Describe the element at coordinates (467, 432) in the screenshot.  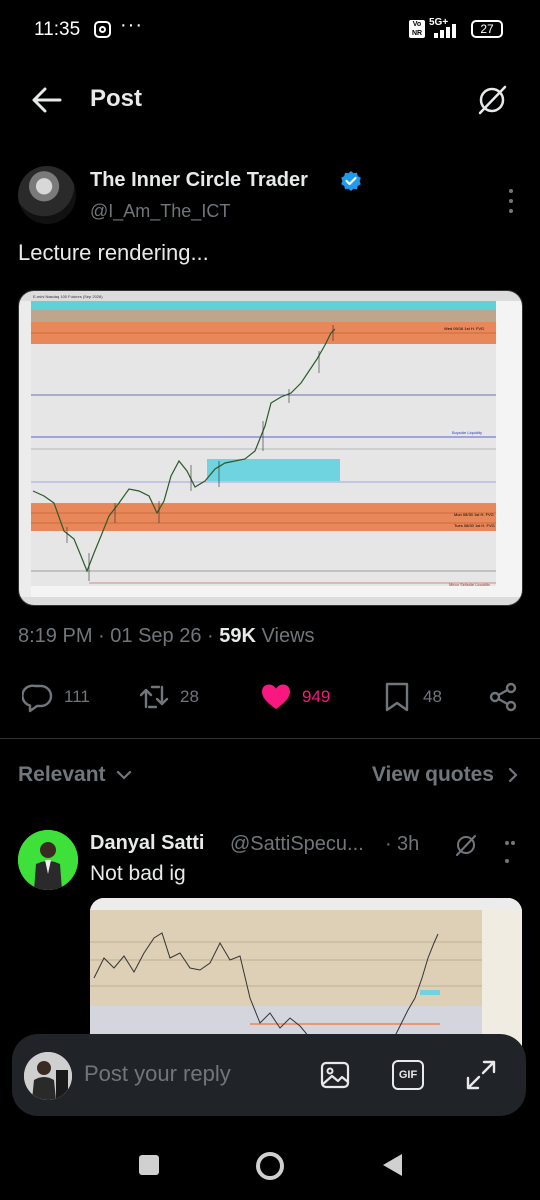
I see `chart-buyside-label: Buyside Liquidity` at that location.